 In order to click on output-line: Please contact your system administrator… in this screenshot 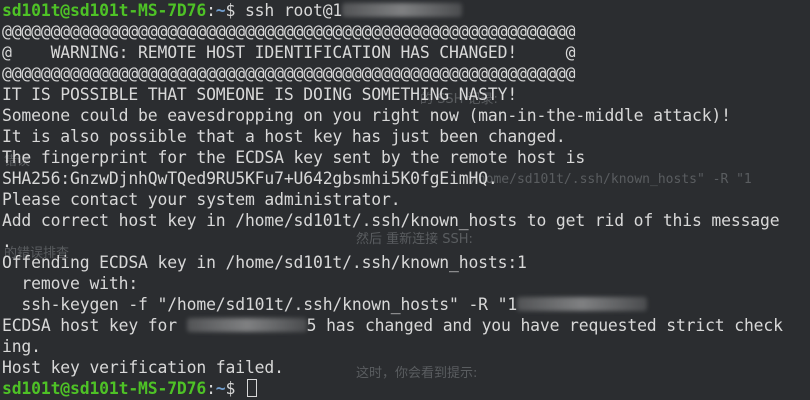, I will do `click(201, 199)`.